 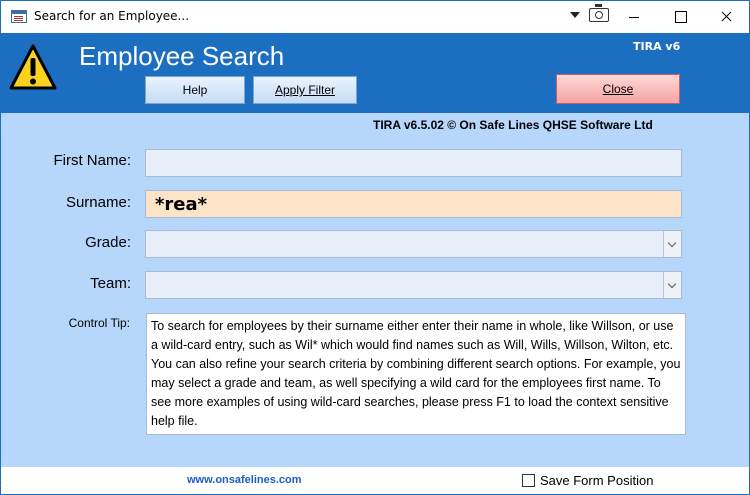 I want to click on version-label: TIRA v6, so click(x=657, y=46).